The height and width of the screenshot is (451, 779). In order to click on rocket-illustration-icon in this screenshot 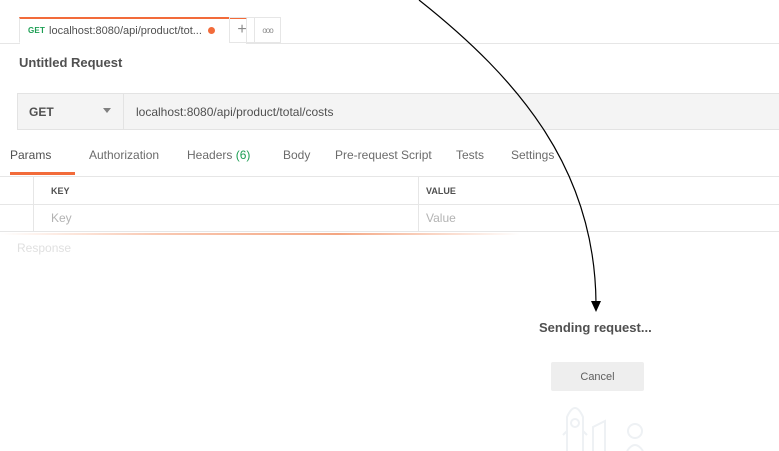, I will do `click(603, 429)`.